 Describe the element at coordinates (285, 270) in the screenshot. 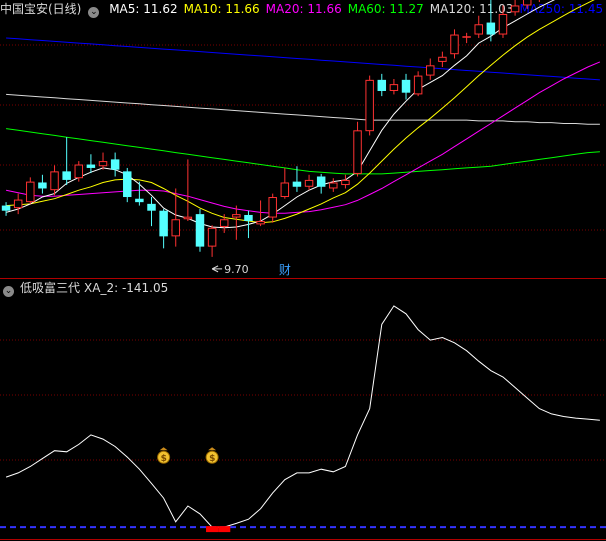

I see `finance-marker: 财` at that location.